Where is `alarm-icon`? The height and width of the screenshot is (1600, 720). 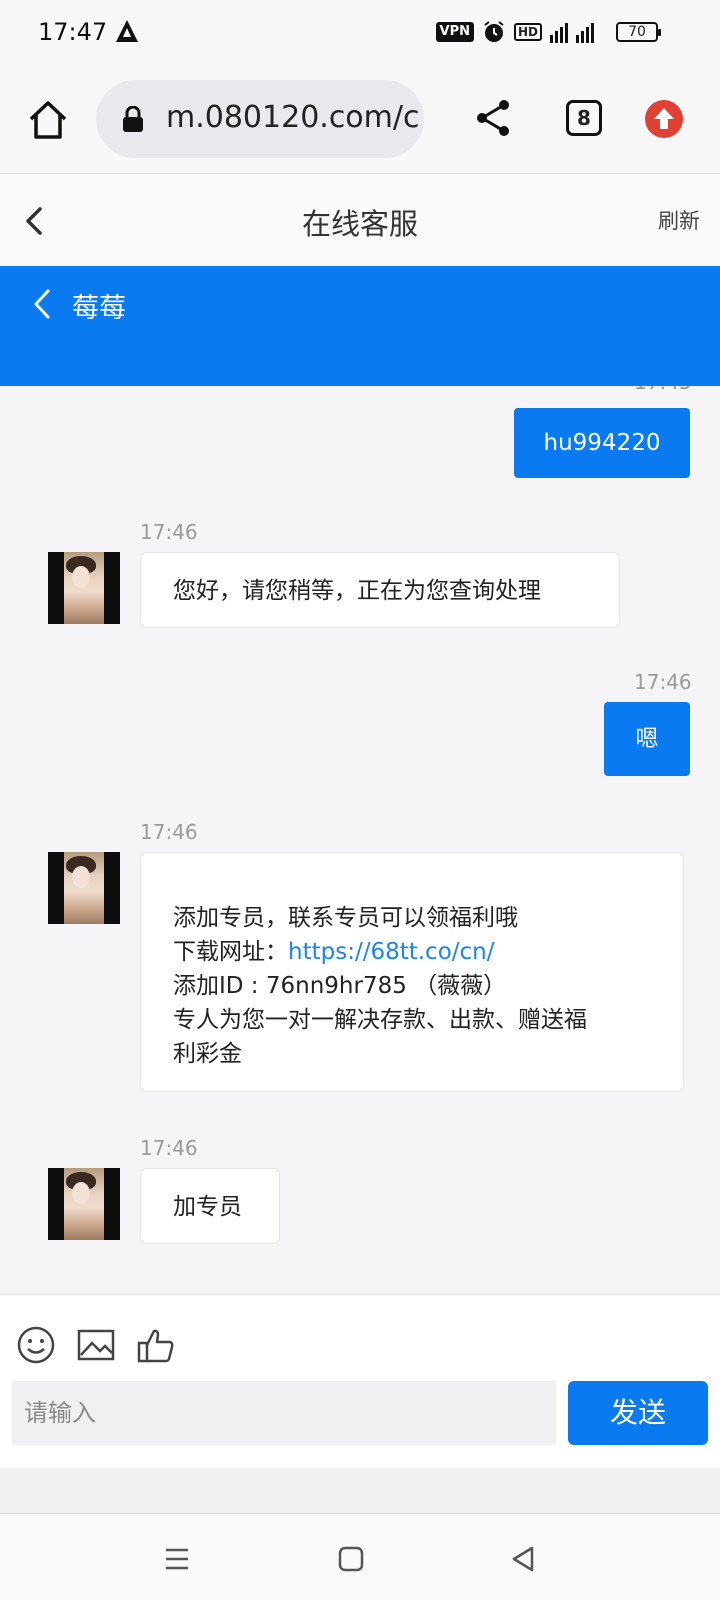 alarm-icon is located at coordinates (494, 31).